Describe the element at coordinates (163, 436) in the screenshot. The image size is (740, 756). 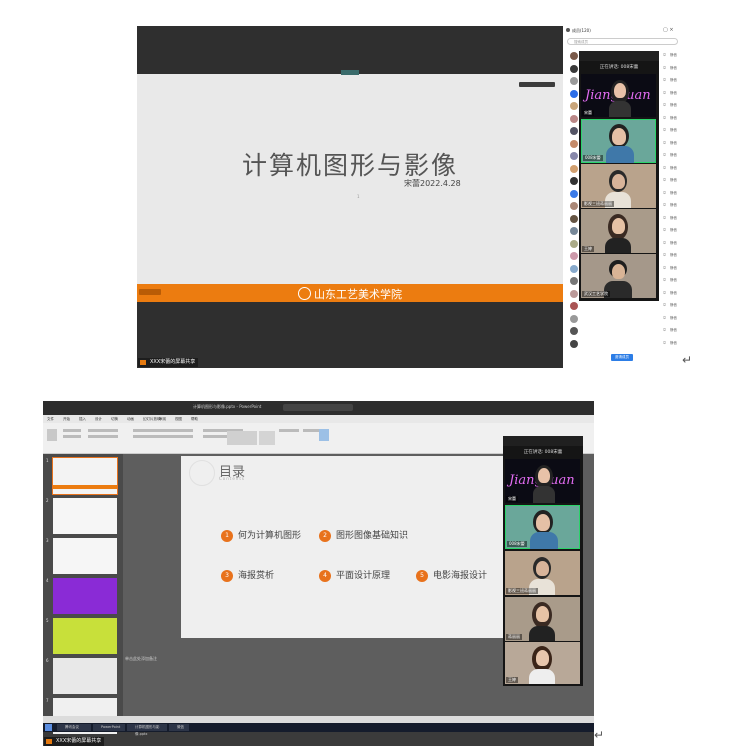
I see `font-format-buttons` at that location.